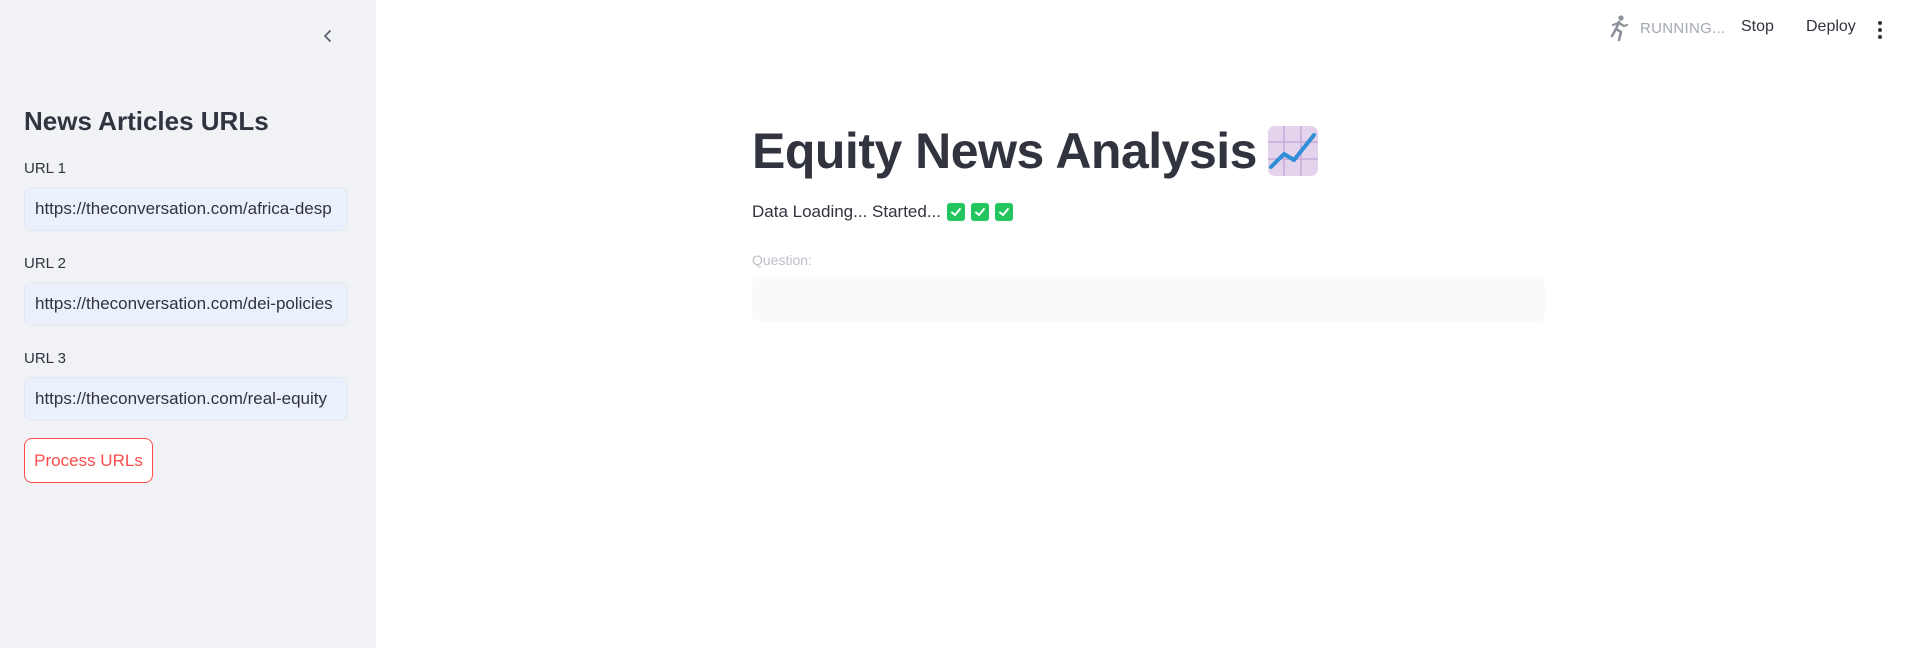  What do you see at coordinates (45, 168) in the screenshot?
I see `url-1-label: URL 1` at bounding box center [45, 168].